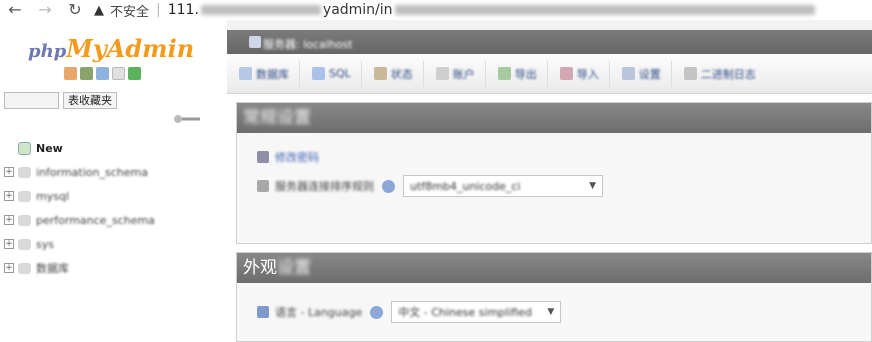  What do you see at coordinates (380, 73) in the screenshot?
I see `status-icon` at bounding box center [380, 73].